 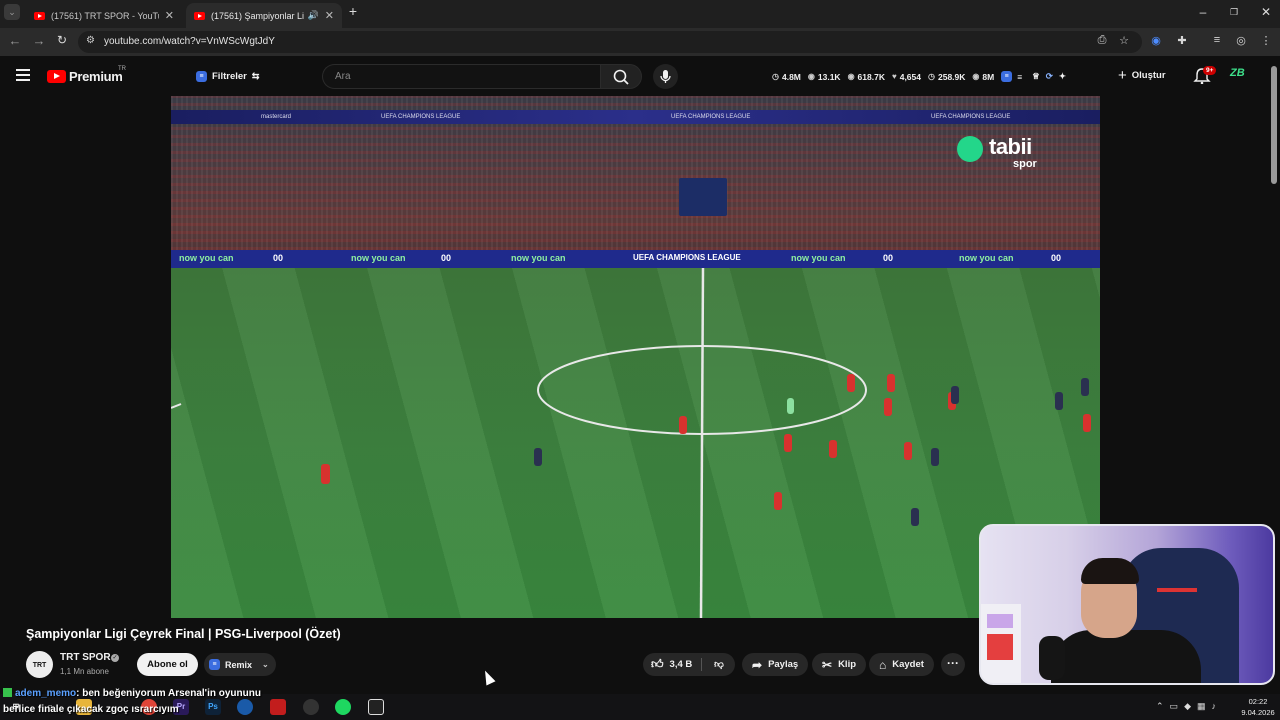 What do you see at coordinates (827, 664) in the screenshot?
I see `scissors-icon: ✂` at bounding box center [827, 664].